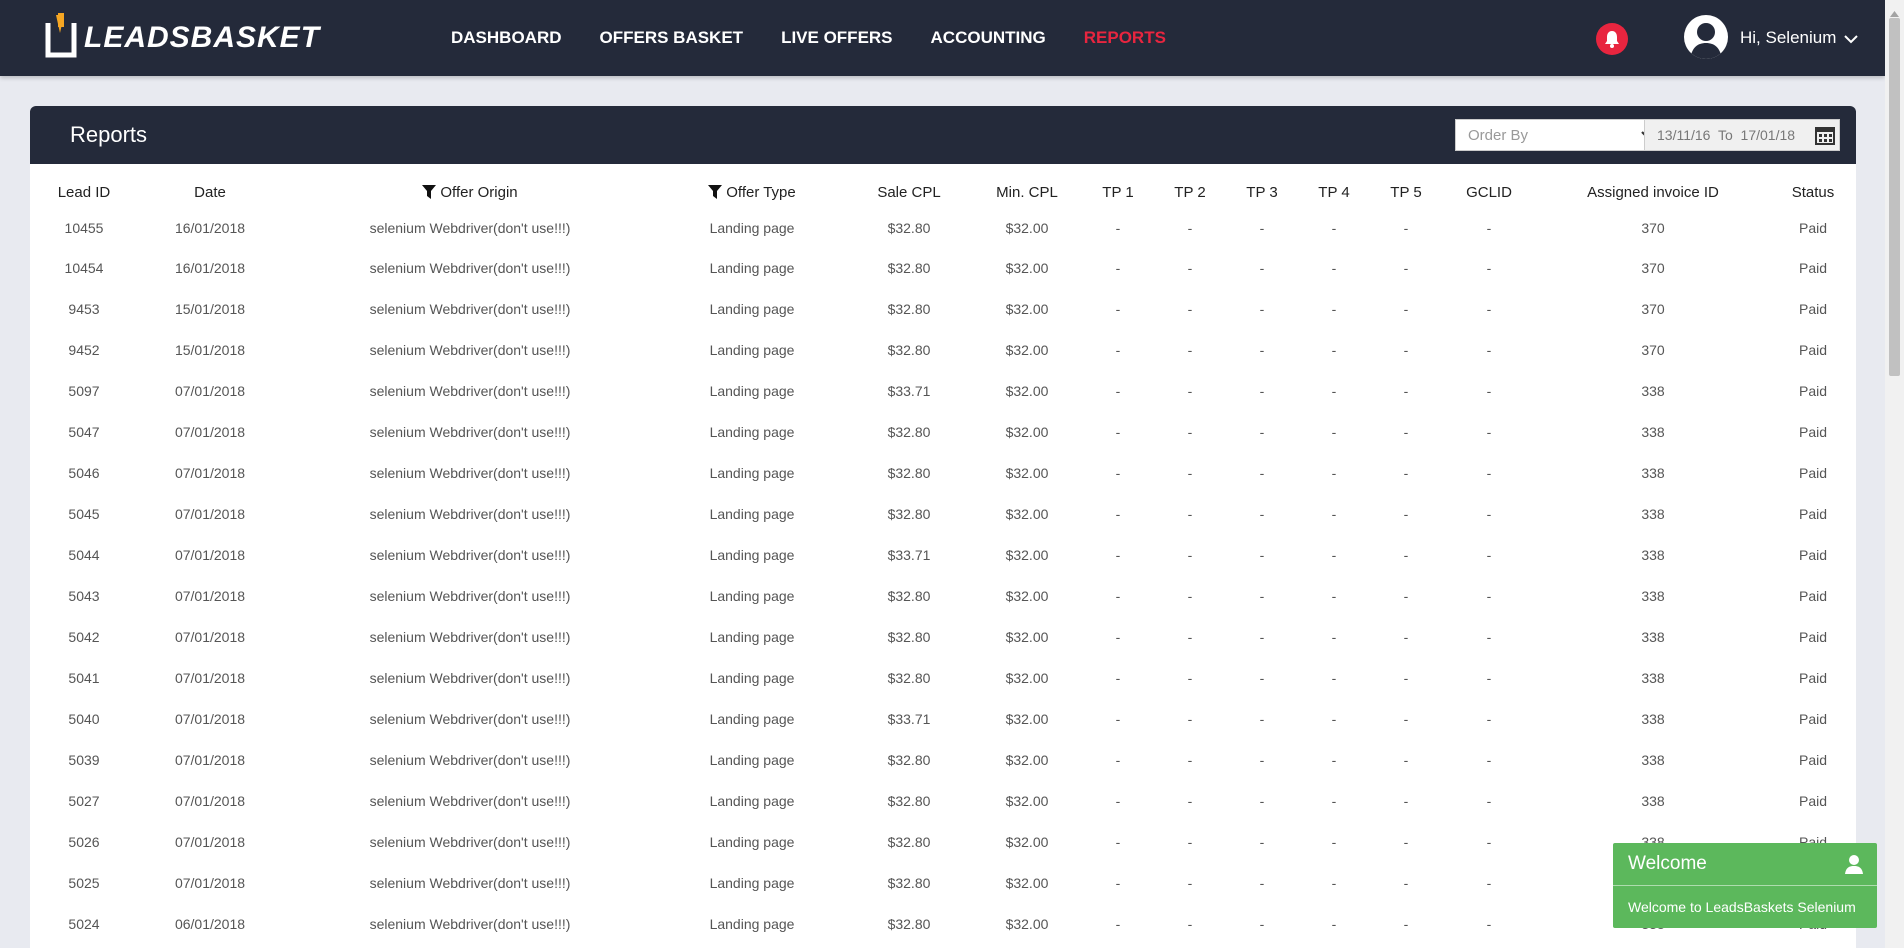 This screenshot has width=1904, height=948. I want to click on col-tp3: TP 3, so click(1262, 192).